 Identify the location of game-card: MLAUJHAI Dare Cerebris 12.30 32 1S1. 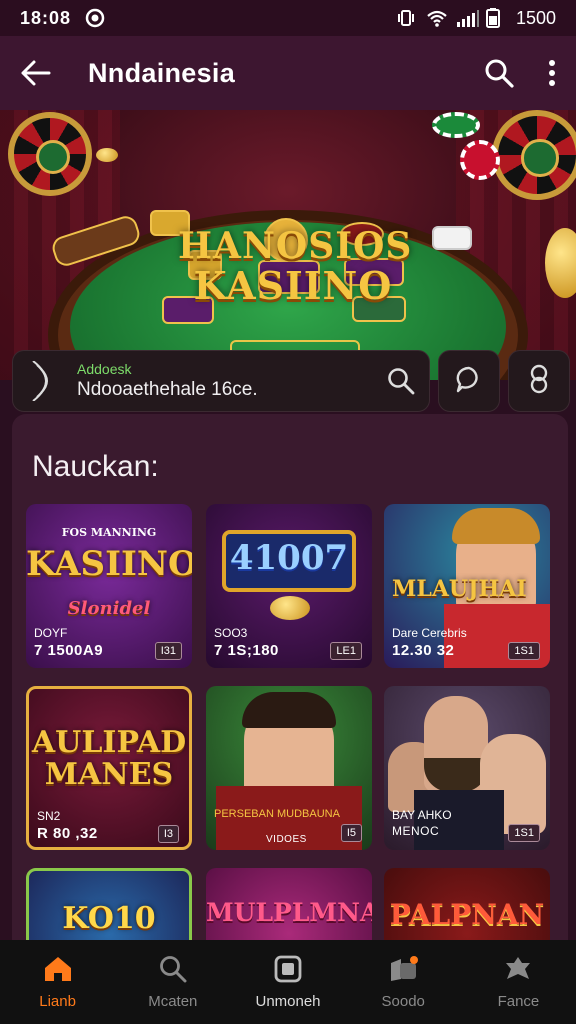
(467, 586).